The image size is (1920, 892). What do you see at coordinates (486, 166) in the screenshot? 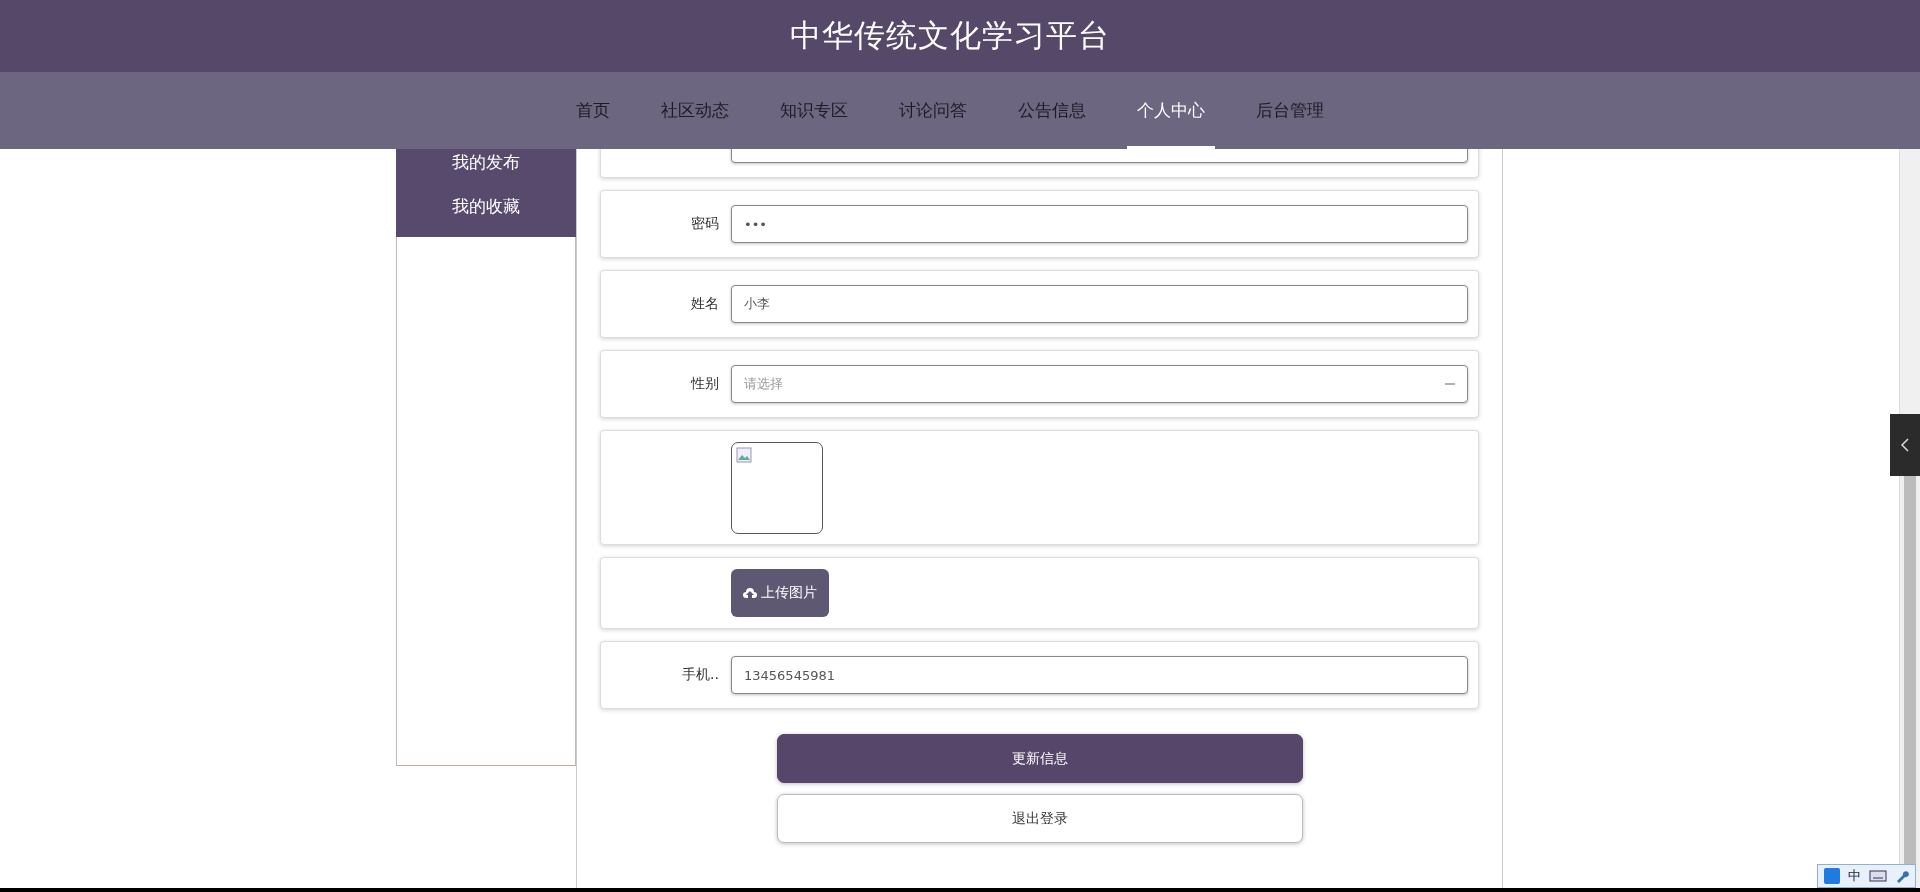
I see `sidebar-item: 我的发布` at bounding box center [486, 166].